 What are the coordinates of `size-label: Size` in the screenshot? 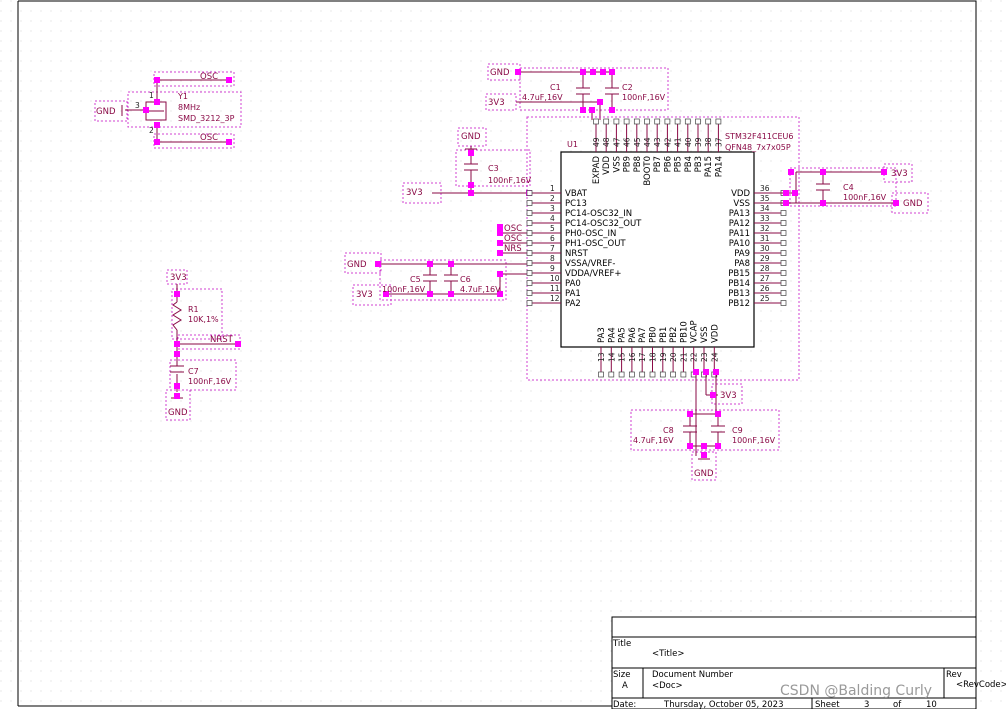 It's located at (621, 675).